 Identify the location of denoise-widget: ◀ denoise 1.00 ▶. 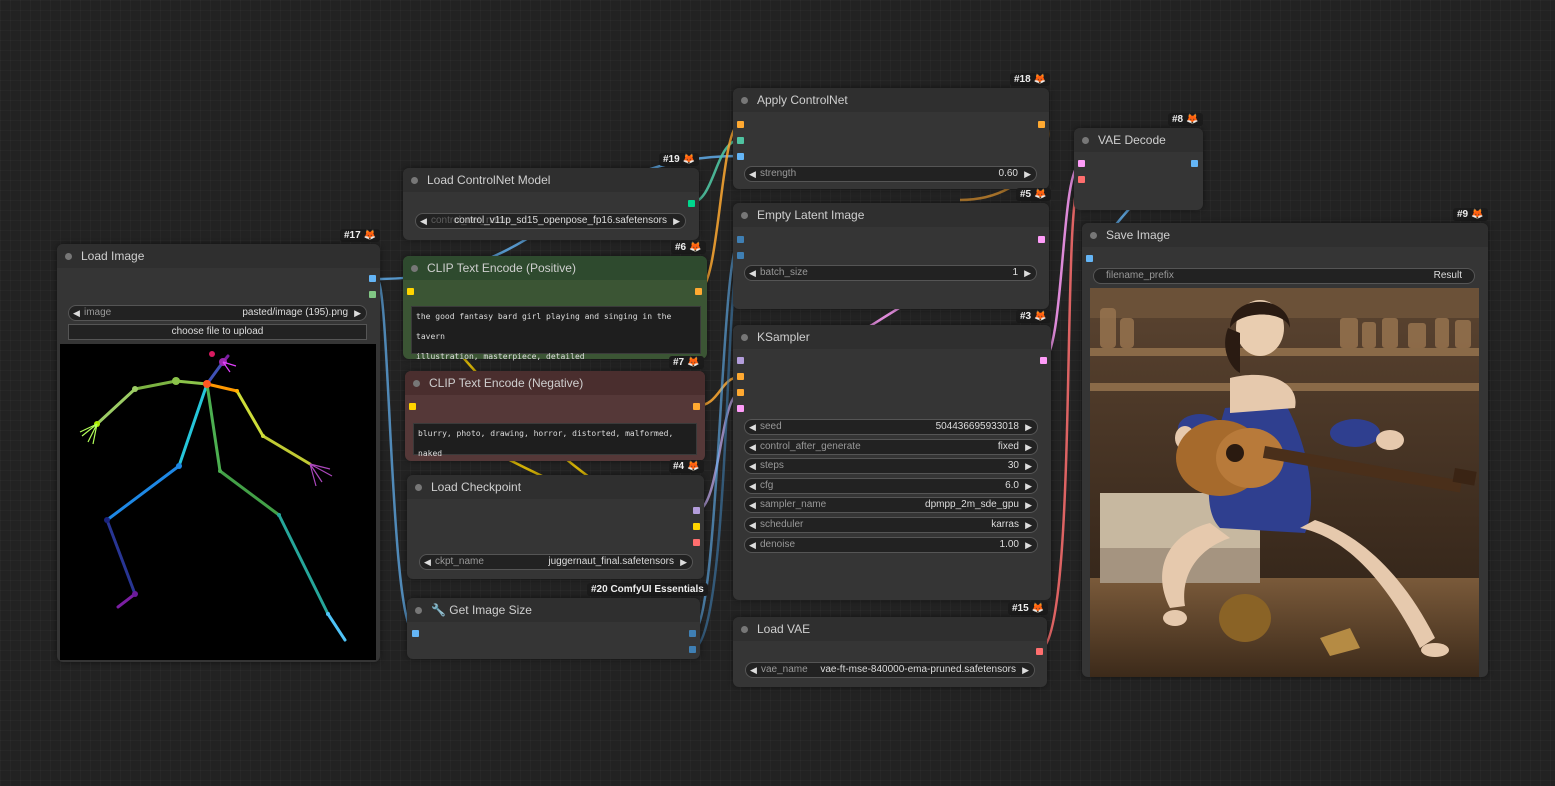
(891, 545).